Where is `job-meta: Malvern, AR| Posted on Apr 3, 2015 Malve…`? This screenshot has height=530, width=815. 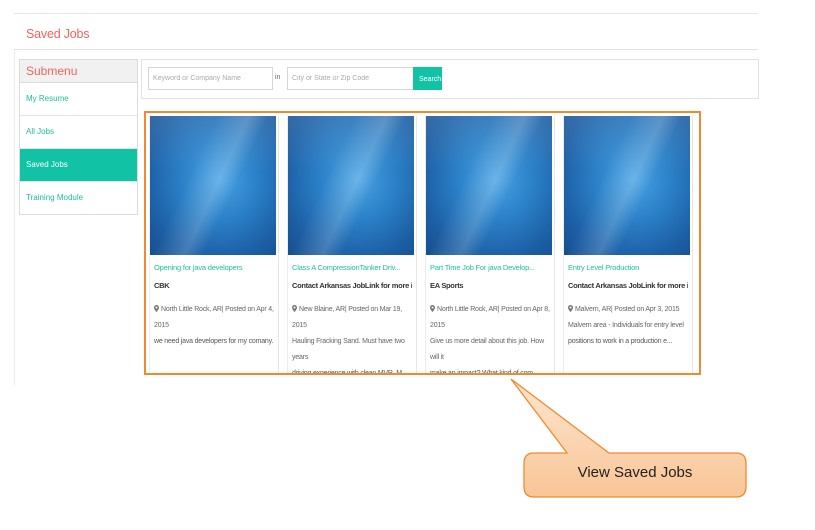 job-meta: Malvern, AR| Posted on Apr 3, 2015 Malve… is located at coordinates (628, 318).